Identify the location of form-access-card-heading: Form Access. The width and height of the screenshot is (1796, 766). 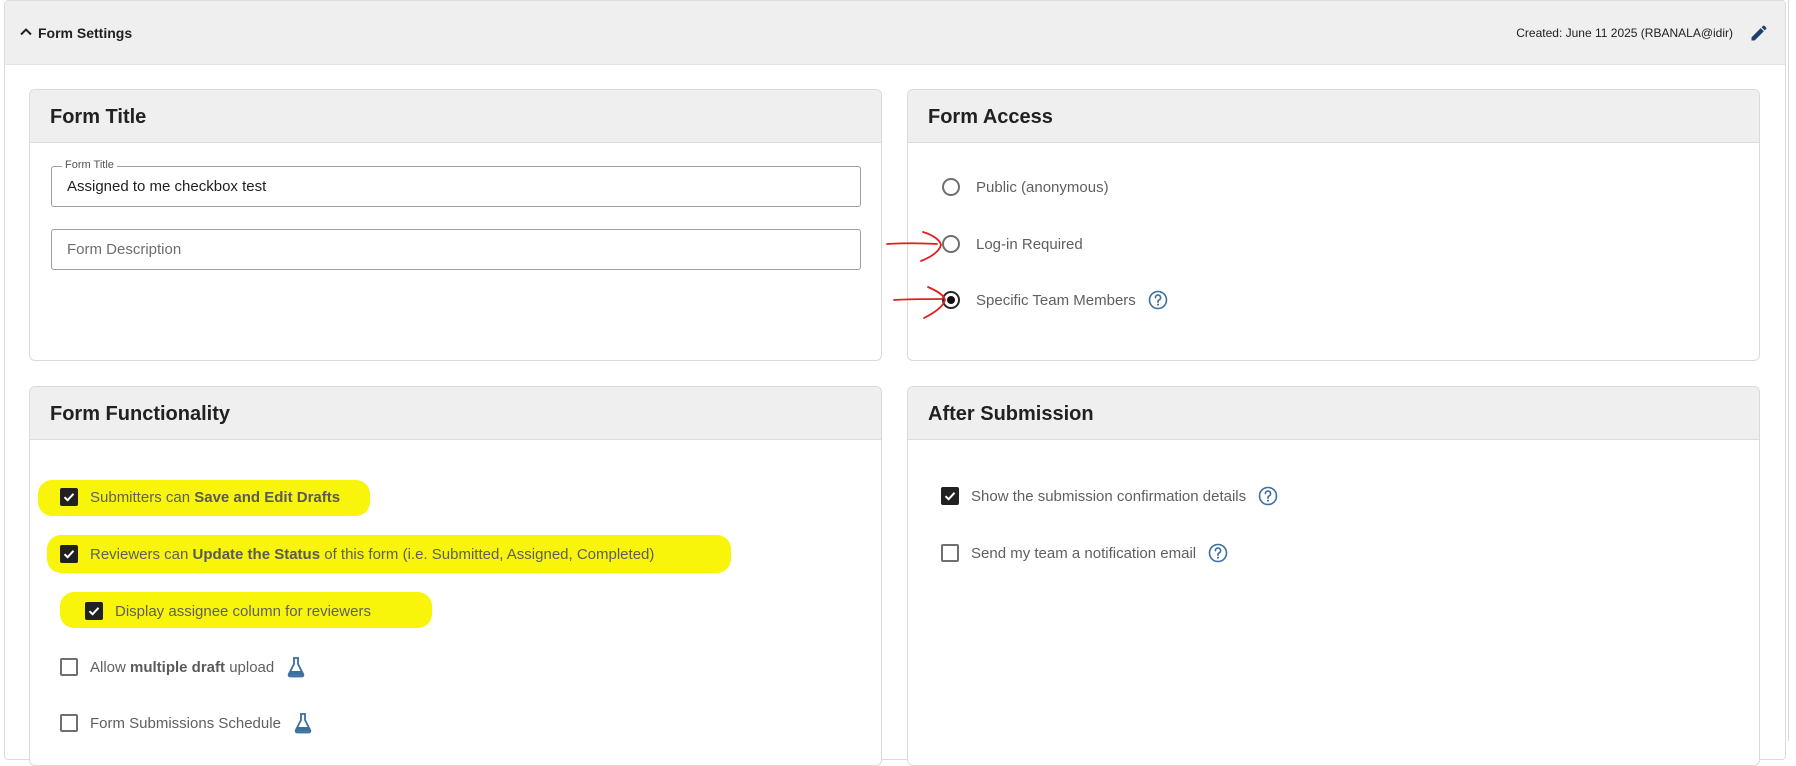
(1333, 116).